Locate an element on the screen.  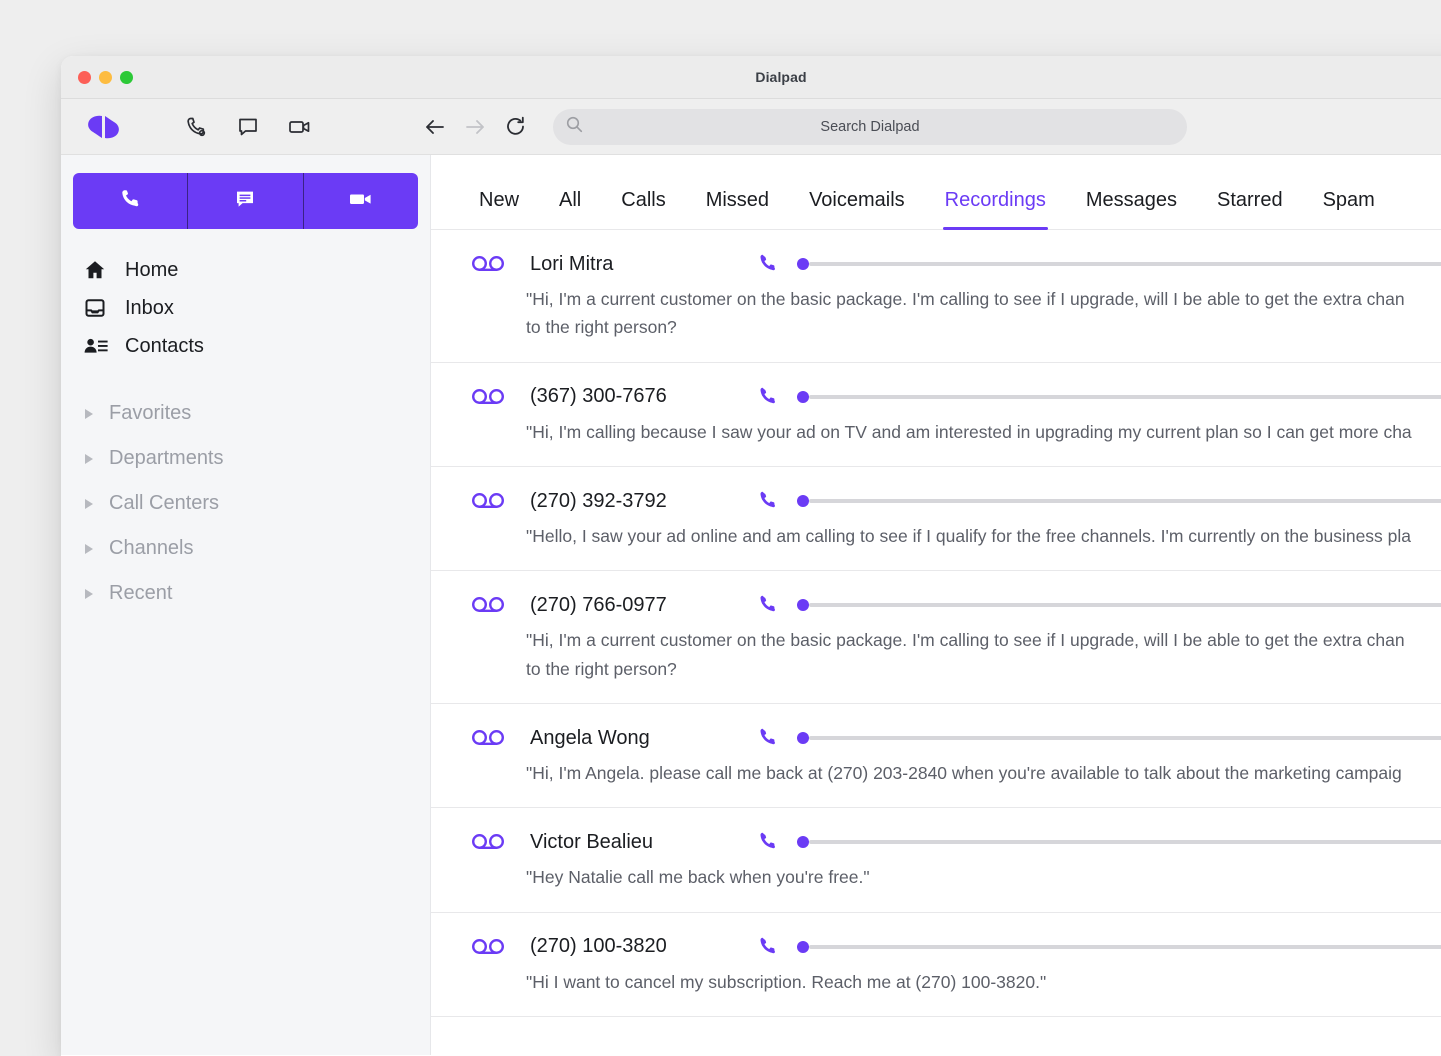
recording-title: (270) 100-3820 is located at coordinates (598, 946).